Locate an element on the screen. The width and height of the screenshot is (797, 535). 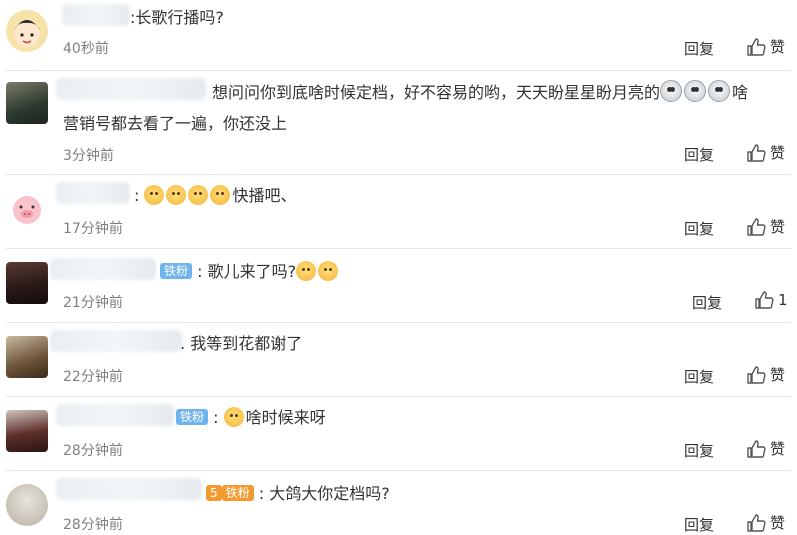
comment-time: 22分钟前 is located at coordinates (93, 377).